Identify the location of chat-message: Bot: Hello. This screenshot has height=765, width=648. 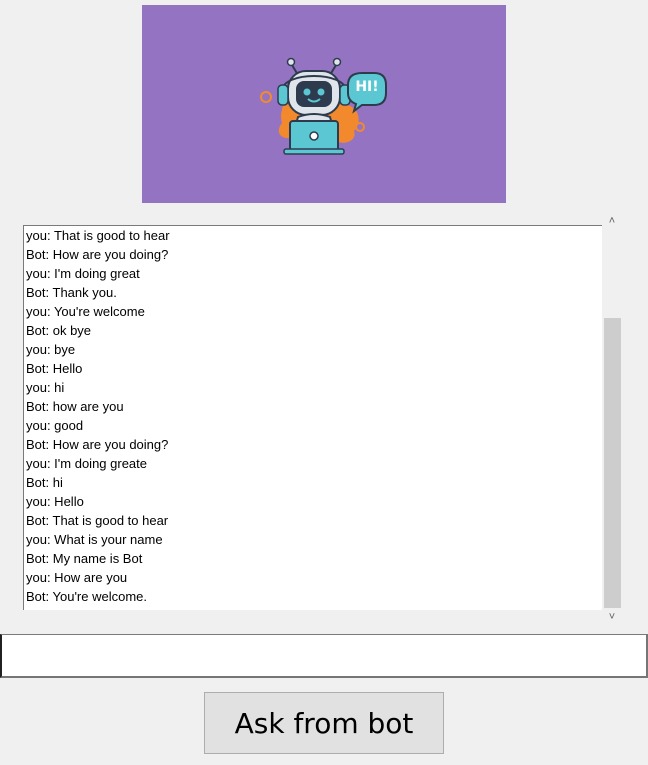
(313, 368).